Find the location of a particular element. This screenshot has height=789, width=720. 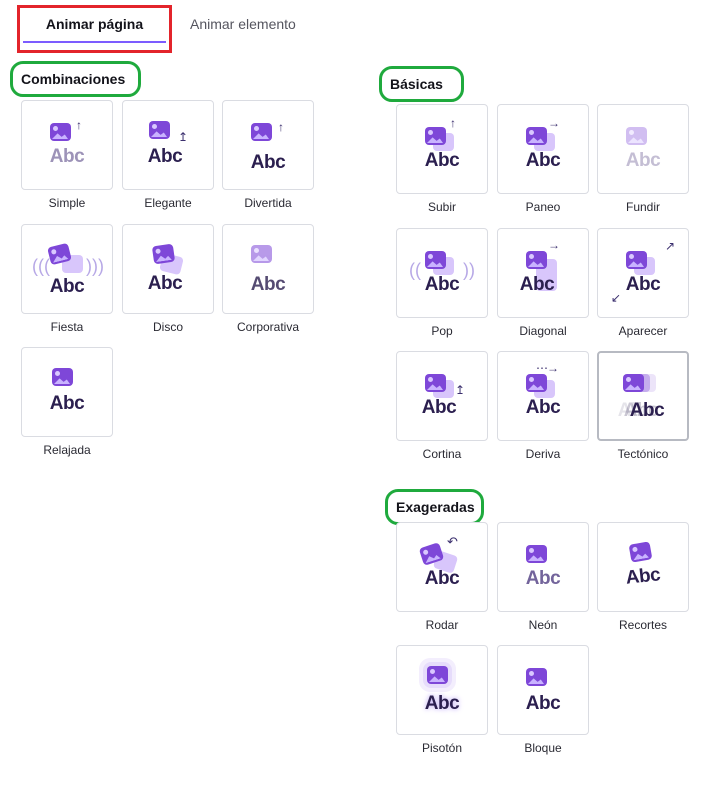

animation-tile-bloque: Abc Bloque is located at coordinates (543, 700).